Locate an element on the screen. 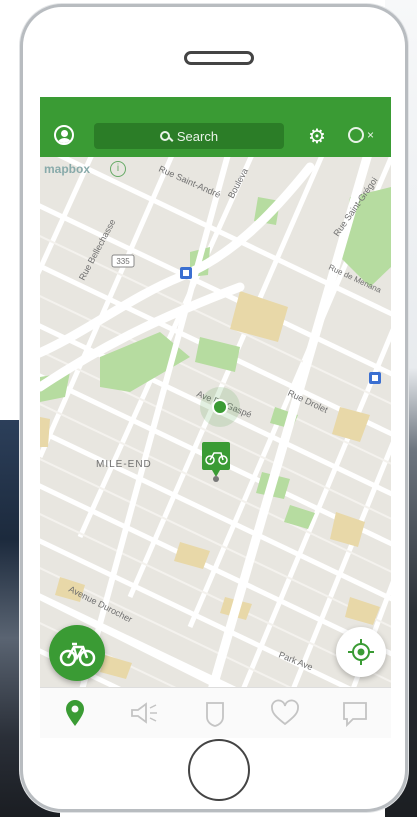 Image resolution: width=417 pixels, height=817 pixels. toggle-knob-icon is located at coordinates (356, 135).